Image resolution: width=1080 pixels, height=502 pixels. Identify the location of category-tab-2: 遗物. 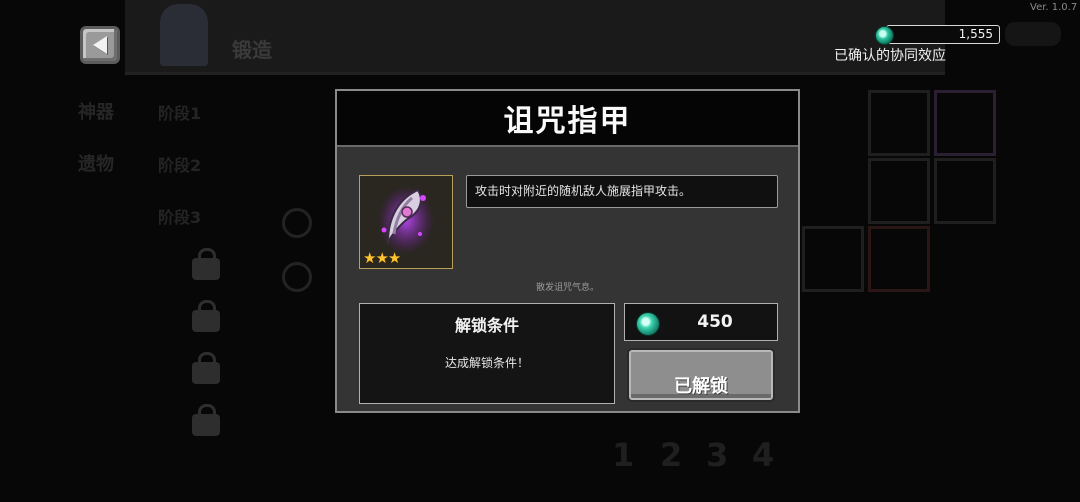
(96, 164).